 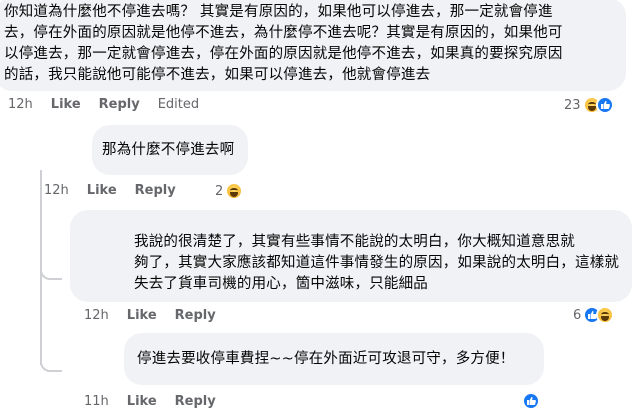 What do you see at coordinates (283, 33) in the screenshot?
I see `comment-text-line: 去，停在外面的原因就是他停不進去，為什麼停不進去呢？其實是有原因的，如果他可` at bounding box center [283, 33].